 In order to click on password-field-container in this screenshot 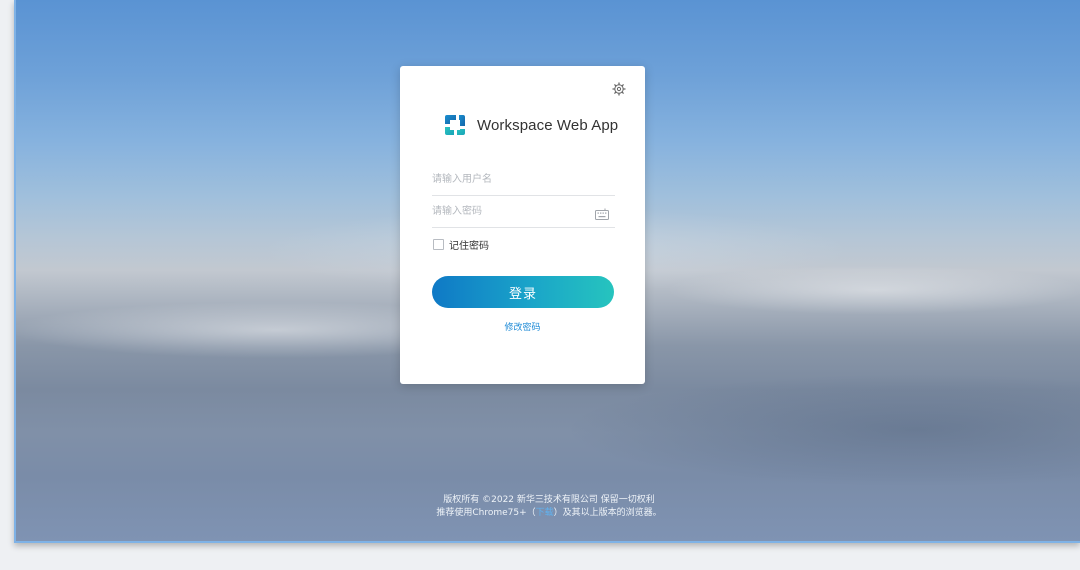, I will do `click(523, 212)`.